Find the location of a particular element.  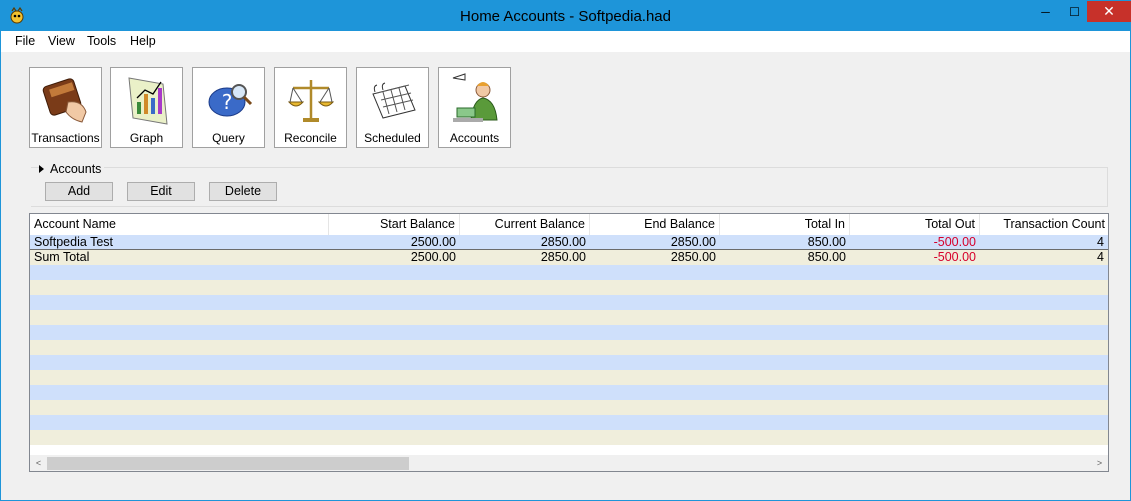

maximize-icon: ☐ is located at coordinates (1074, 11).